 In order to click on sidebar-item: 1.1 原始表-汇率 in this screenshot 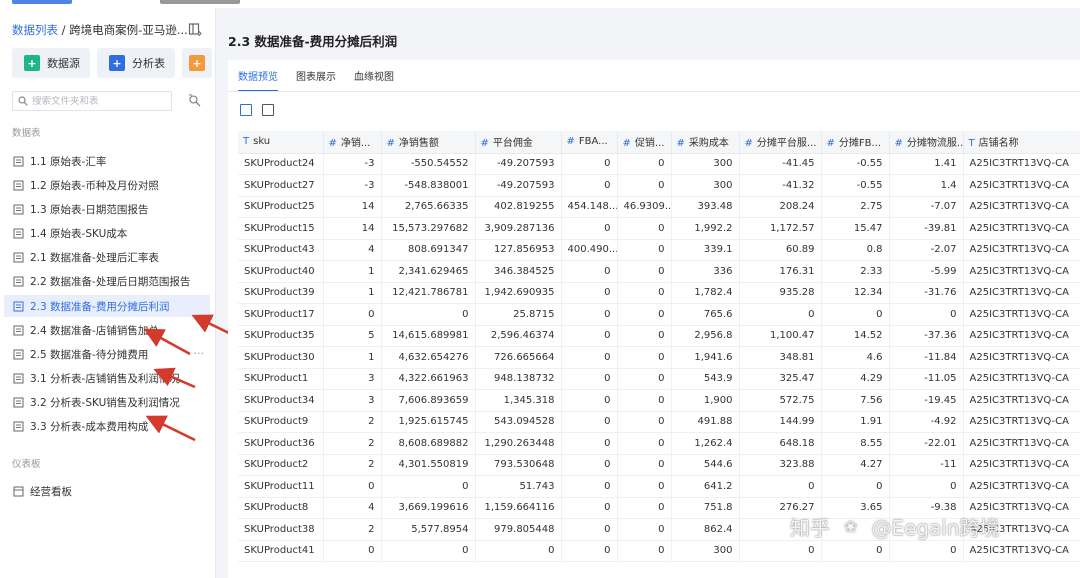, I will do `click(107, 161)`.